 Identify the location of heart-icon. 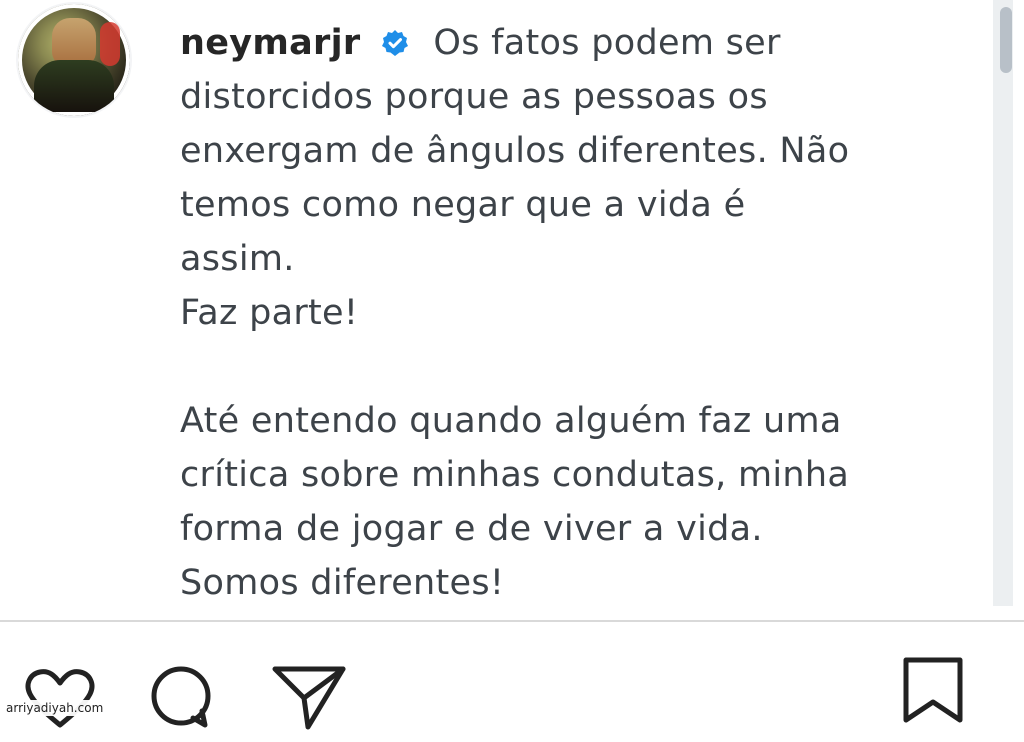
(60, 698).